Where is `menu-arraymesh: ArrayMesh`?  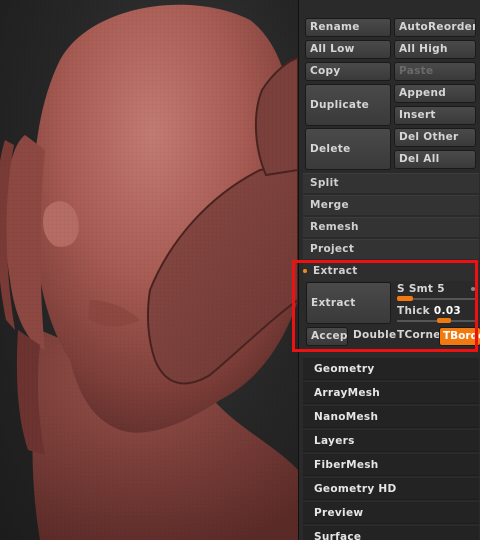 menu-arraymesh: ArrayMesh is located at coordinates (391, 393).